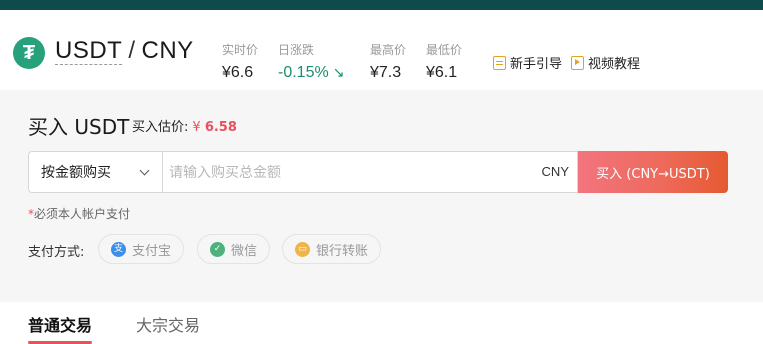 The height and width of the screenshot is (344, 763). I want to click on stat-value: -0.15% ↘, so click(311, 73).